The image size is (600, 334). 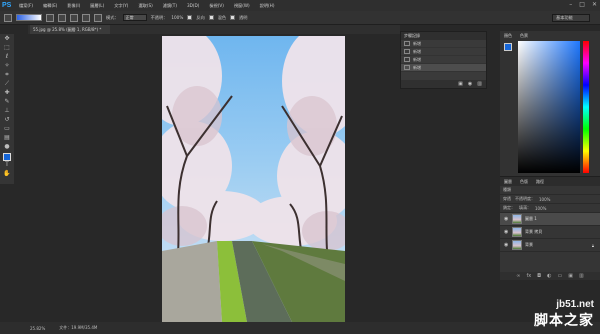 I want to click on hand-tool-icon: ✋, so click(x=7, y=173).